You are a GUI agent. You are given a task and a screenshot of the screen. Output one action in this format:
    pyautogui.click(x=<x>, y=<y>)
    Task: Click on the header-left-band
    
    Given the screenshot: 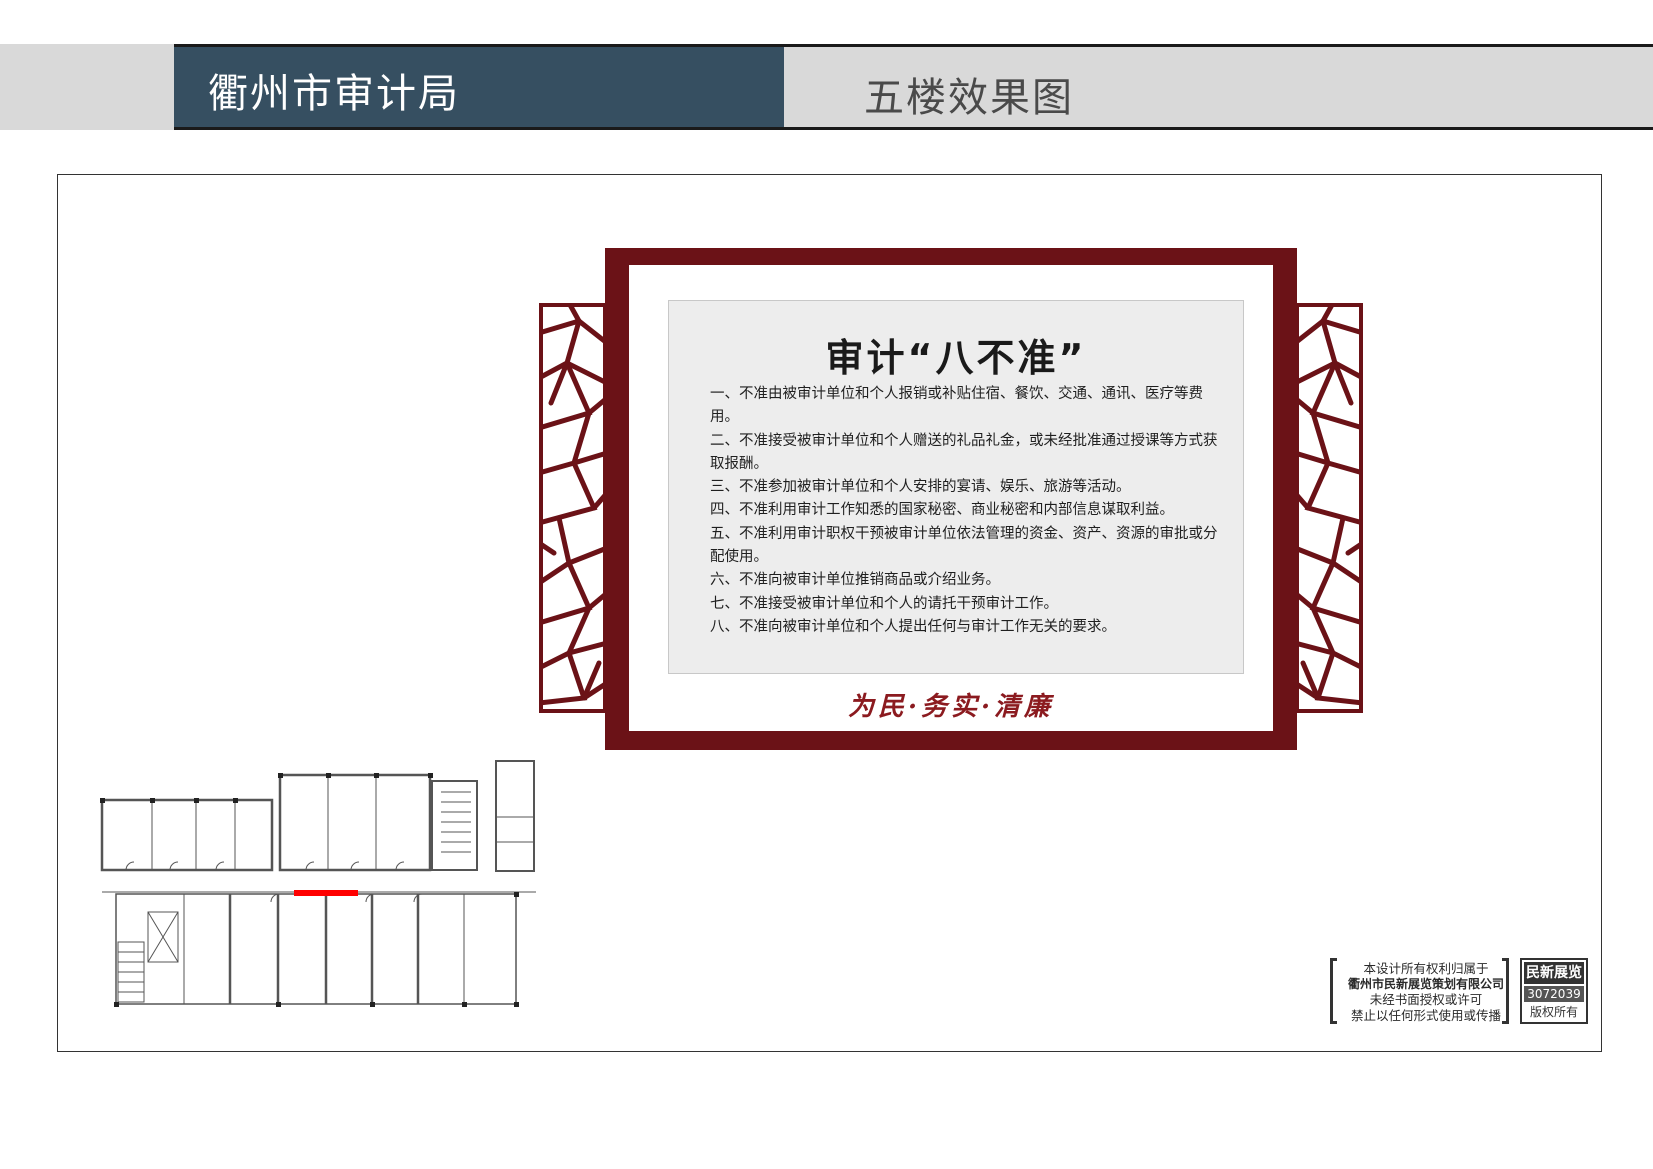 What is the action you would take?
    pyautogui.click(x=87, y=87)
    